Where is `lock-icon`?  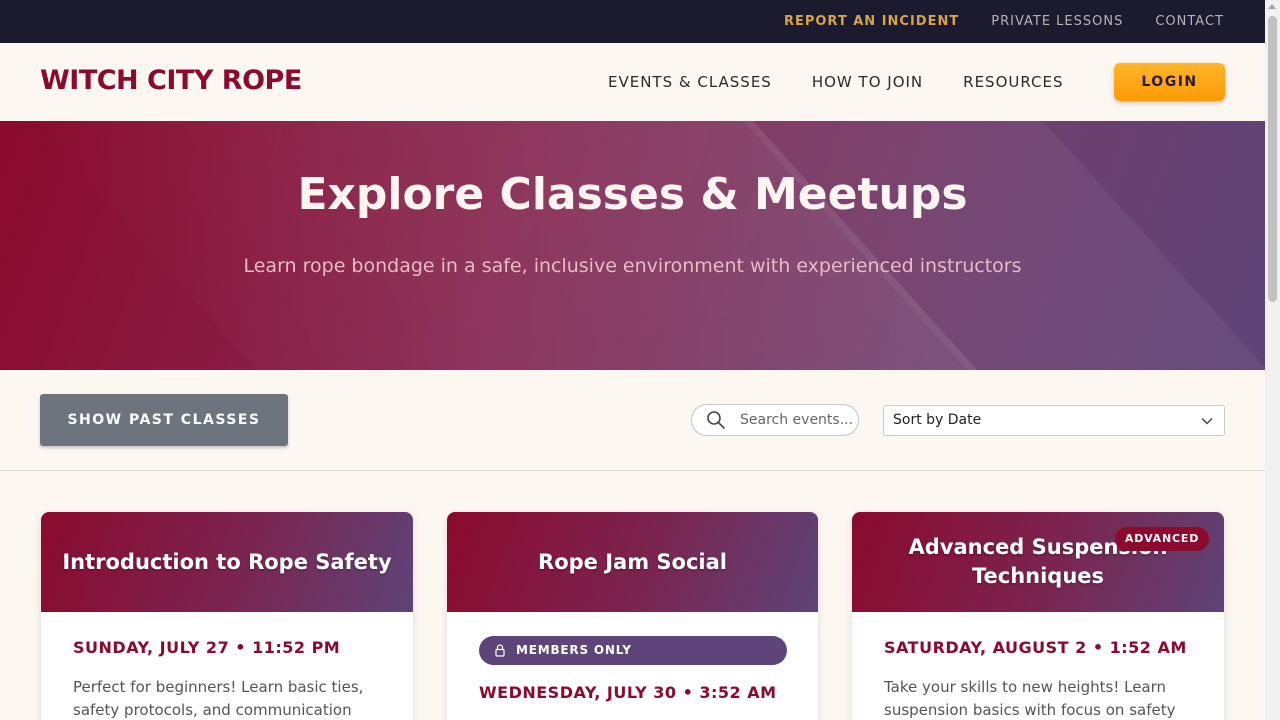 lock-icon is located at coordinates (500, 650).